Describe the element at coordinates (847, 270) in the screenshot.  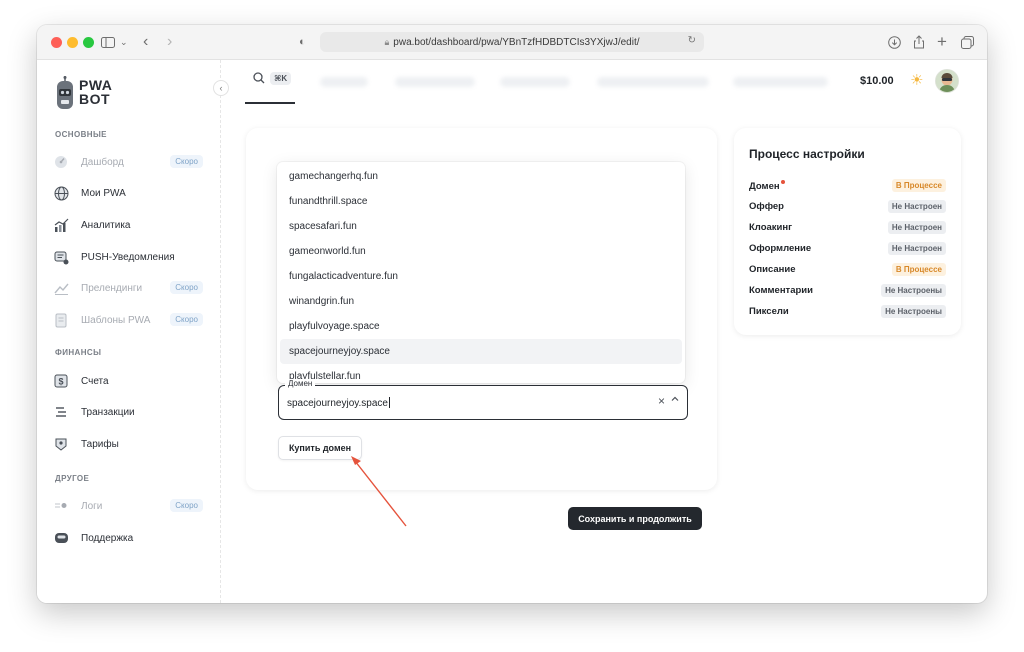
I see `progress-row-description: Описание В Процессе` at that location.